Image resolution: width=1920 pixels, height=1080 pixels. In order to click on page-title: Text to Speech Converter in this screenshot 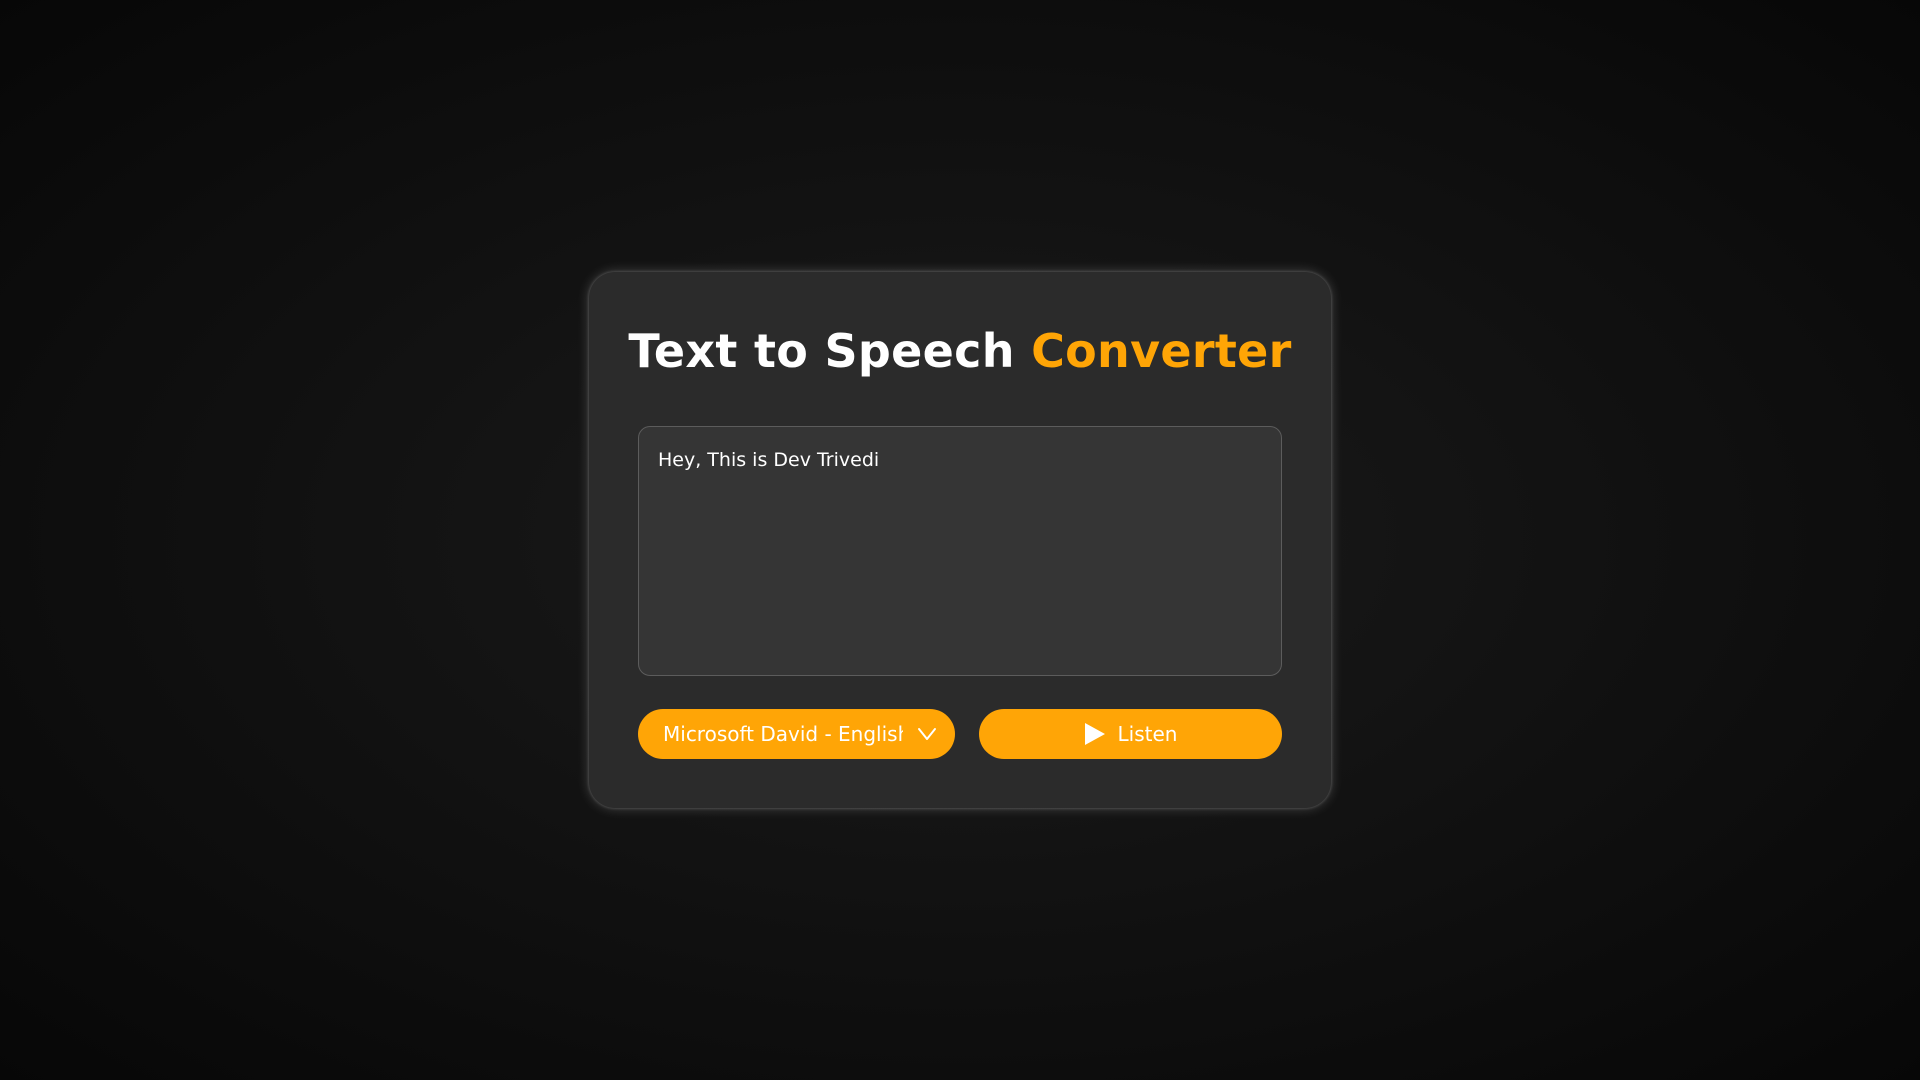, I will do `click(960, 351)`.